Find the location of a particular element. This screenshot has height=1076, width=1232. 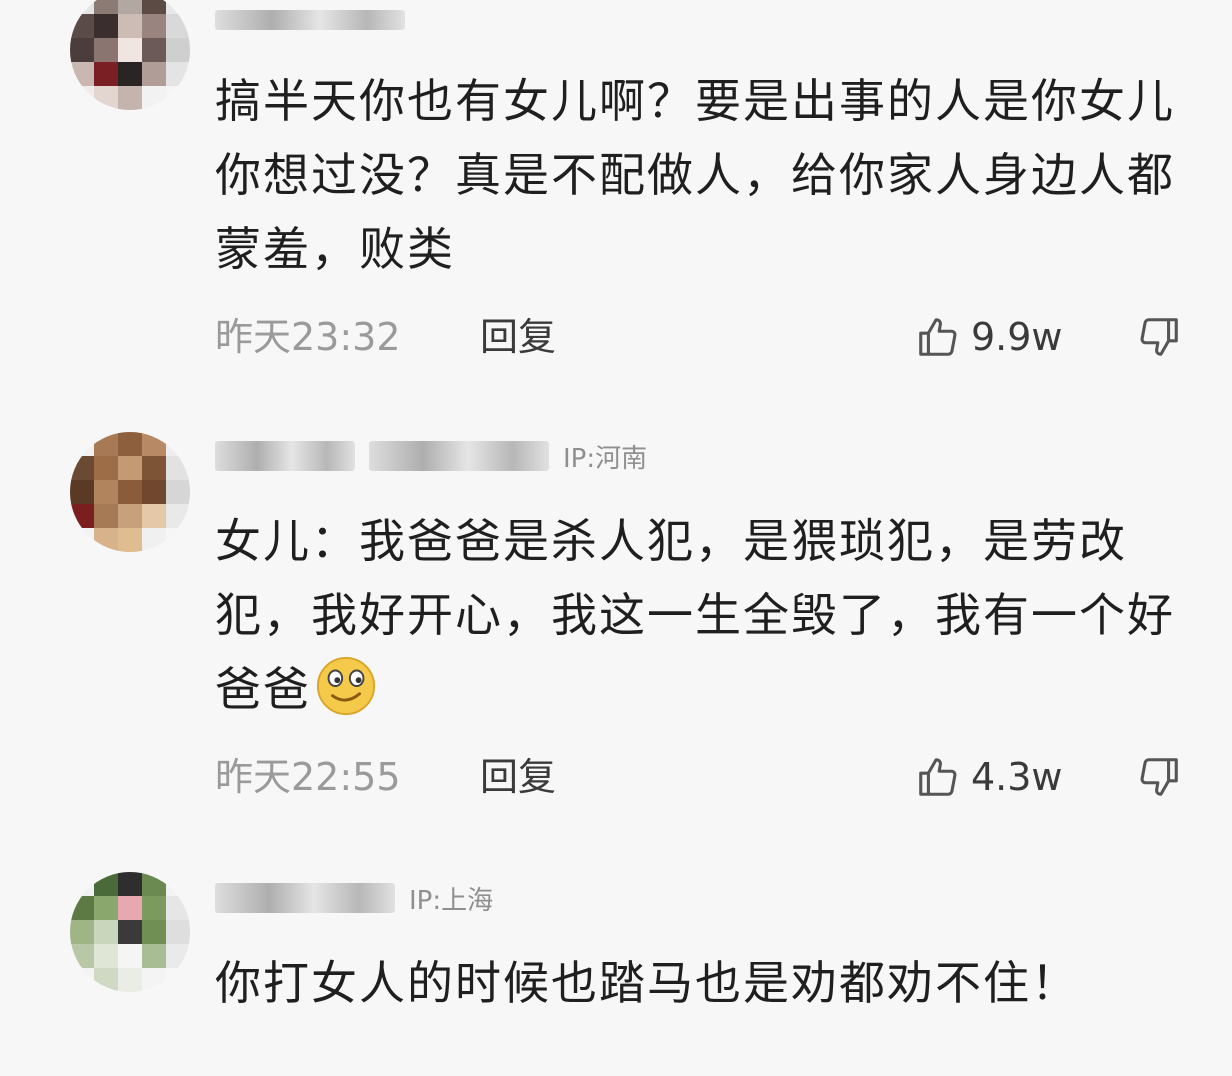

username-row: IP:上海 is located at coordinates (354, 898).